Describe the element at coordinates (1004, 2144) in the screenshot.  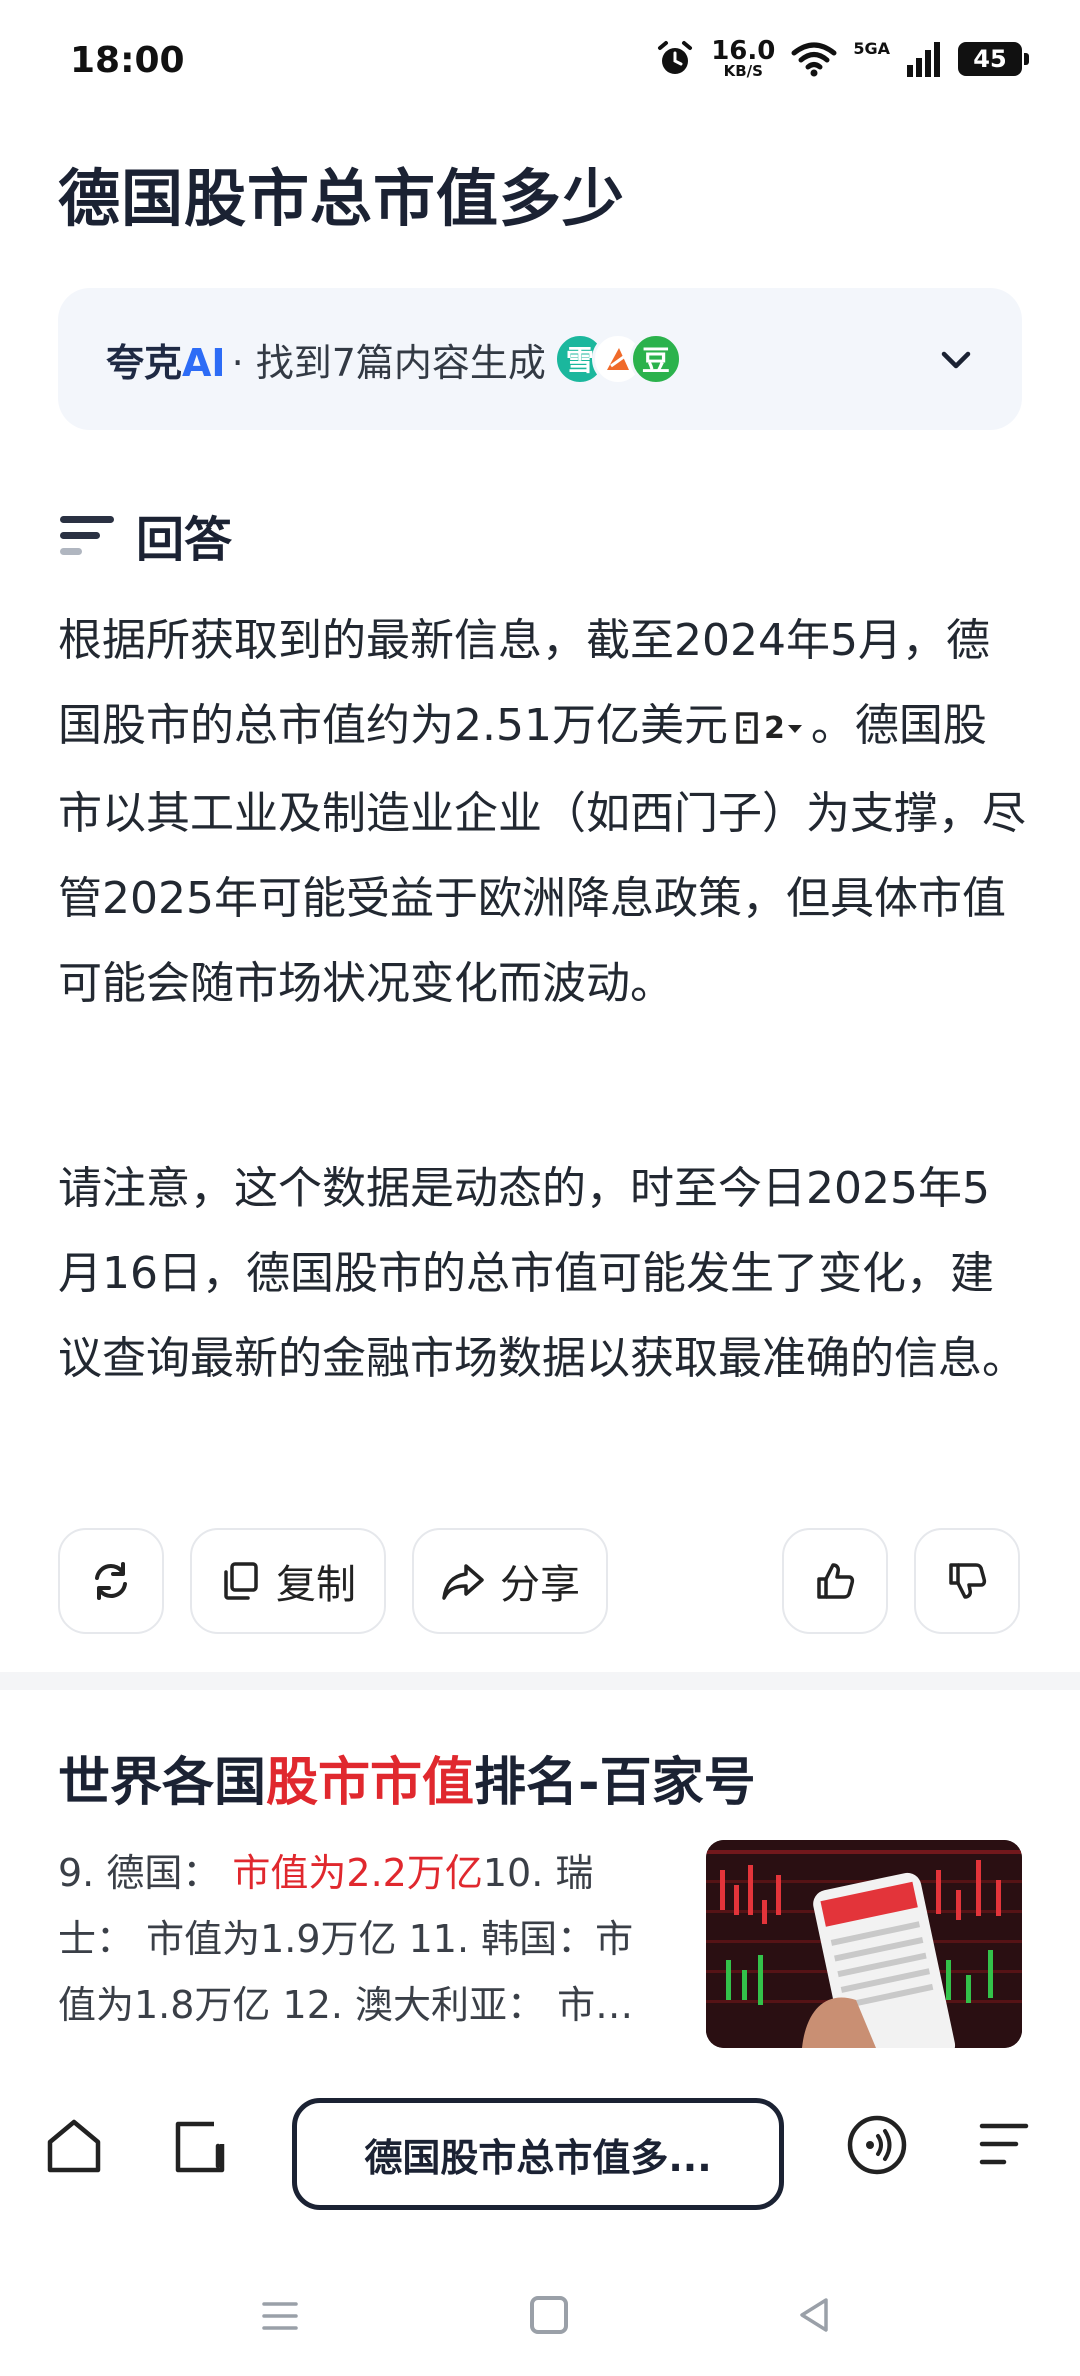
I see `menu-icon` at that location.